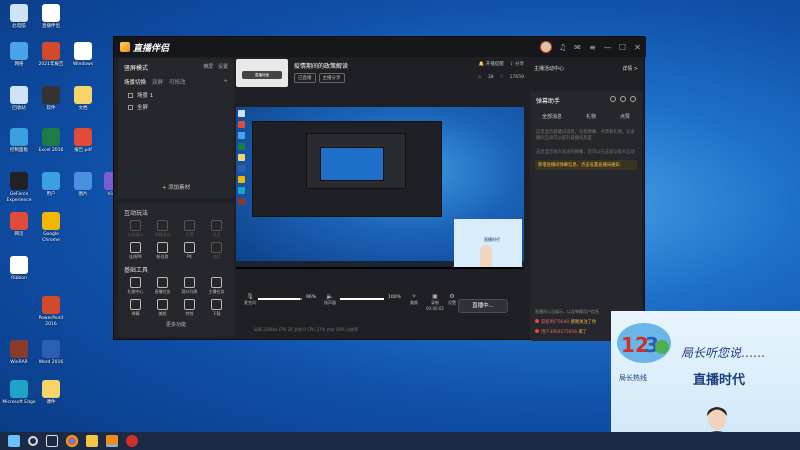 Image resolution: width=800 pixels, height=450 pixels. I want to click on tool-item: 特效, so click(189, 308).